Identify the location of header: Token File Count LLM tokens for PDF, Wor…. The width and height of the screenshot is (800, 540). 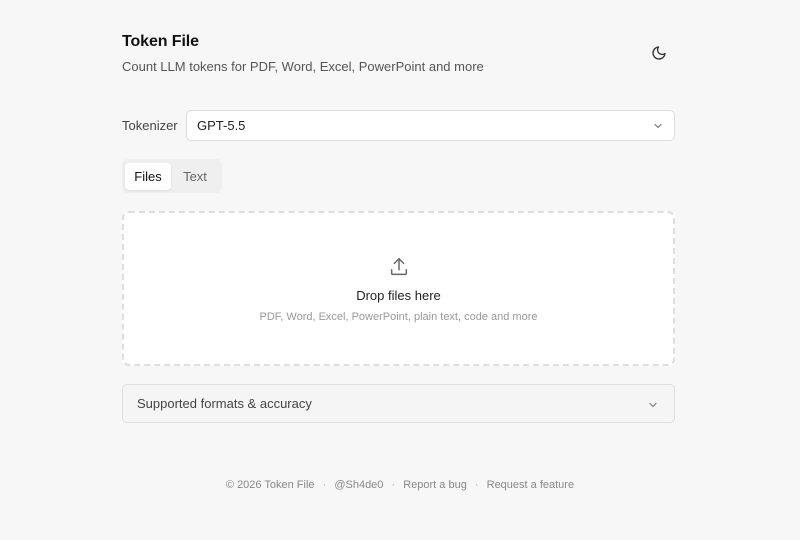
(303, 53).